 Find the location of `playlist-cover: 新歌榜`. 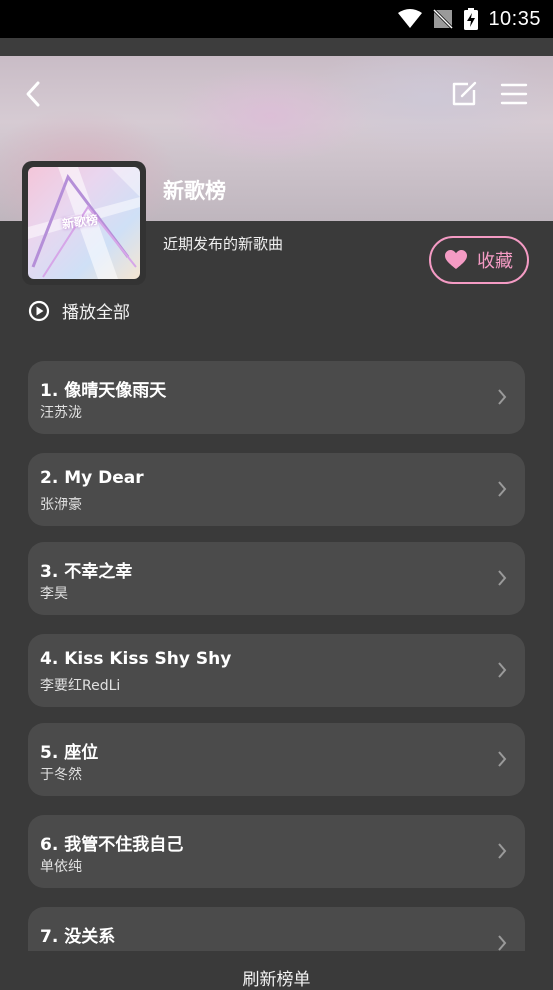

playlist-cover: 新歌榜 is located at coordinates (84, 223).